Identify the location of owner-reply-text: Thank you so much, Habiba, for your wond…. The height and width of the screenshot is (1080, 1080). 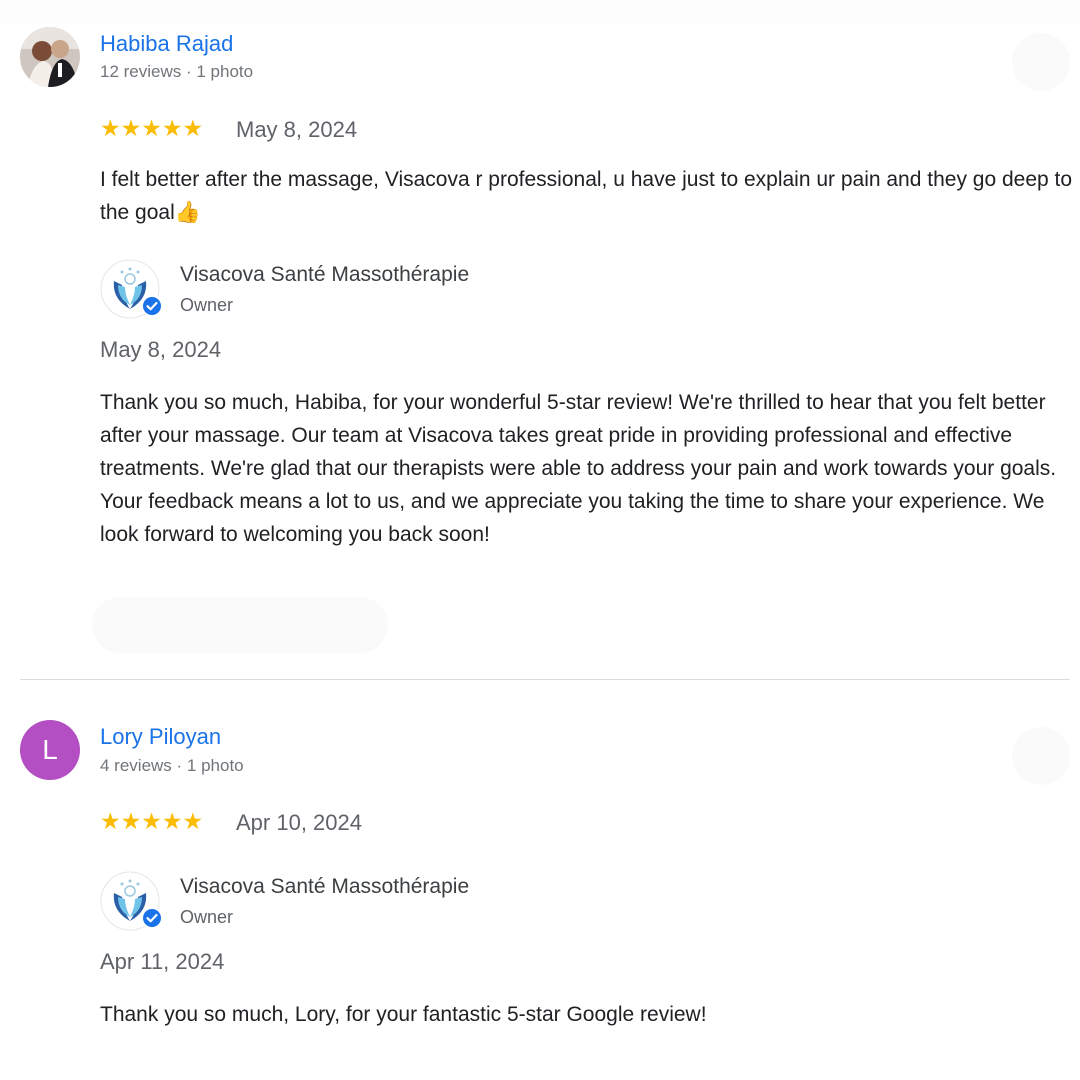
(578, 468).